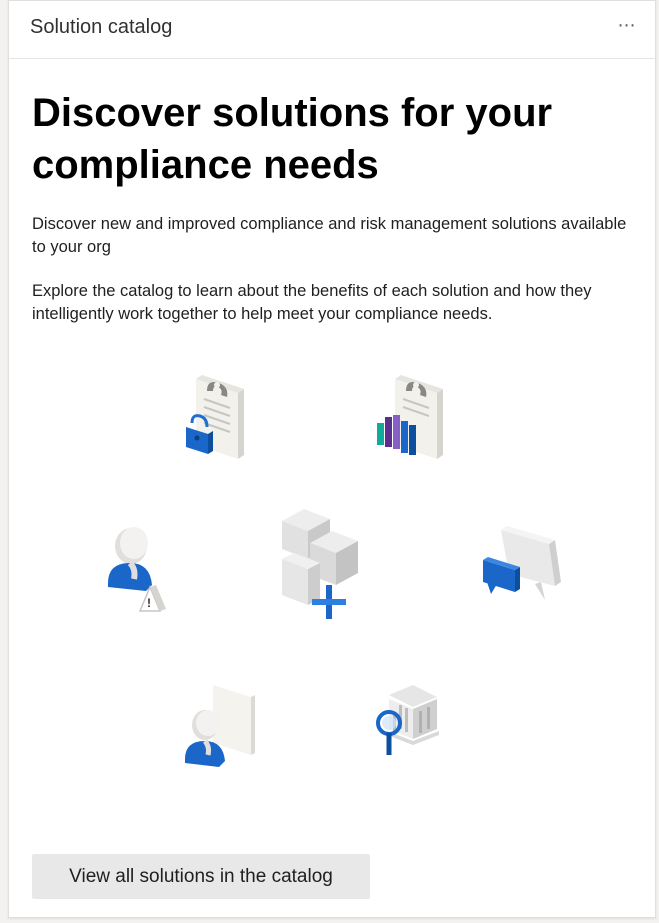  Describe the element at coordinates (320, 564) in the screenshot. I see `cubes-plus-icon` at that location.